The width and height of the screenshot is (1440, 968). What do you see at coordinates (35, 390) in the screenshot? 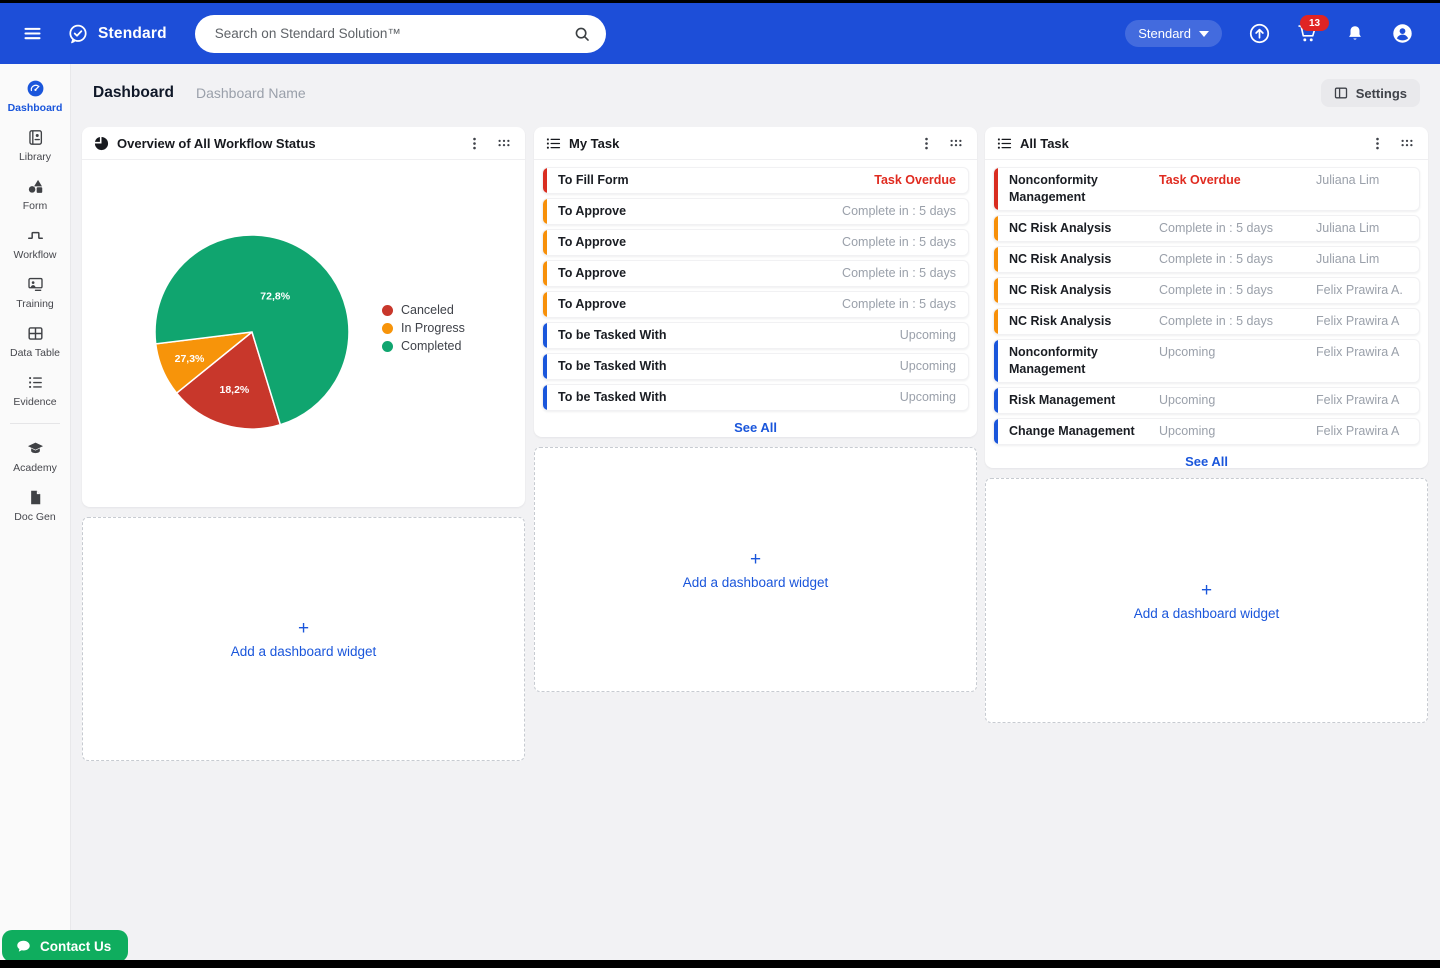
I see `sidebar-item-evidence: Evidence` at bounding box center [35, 390].